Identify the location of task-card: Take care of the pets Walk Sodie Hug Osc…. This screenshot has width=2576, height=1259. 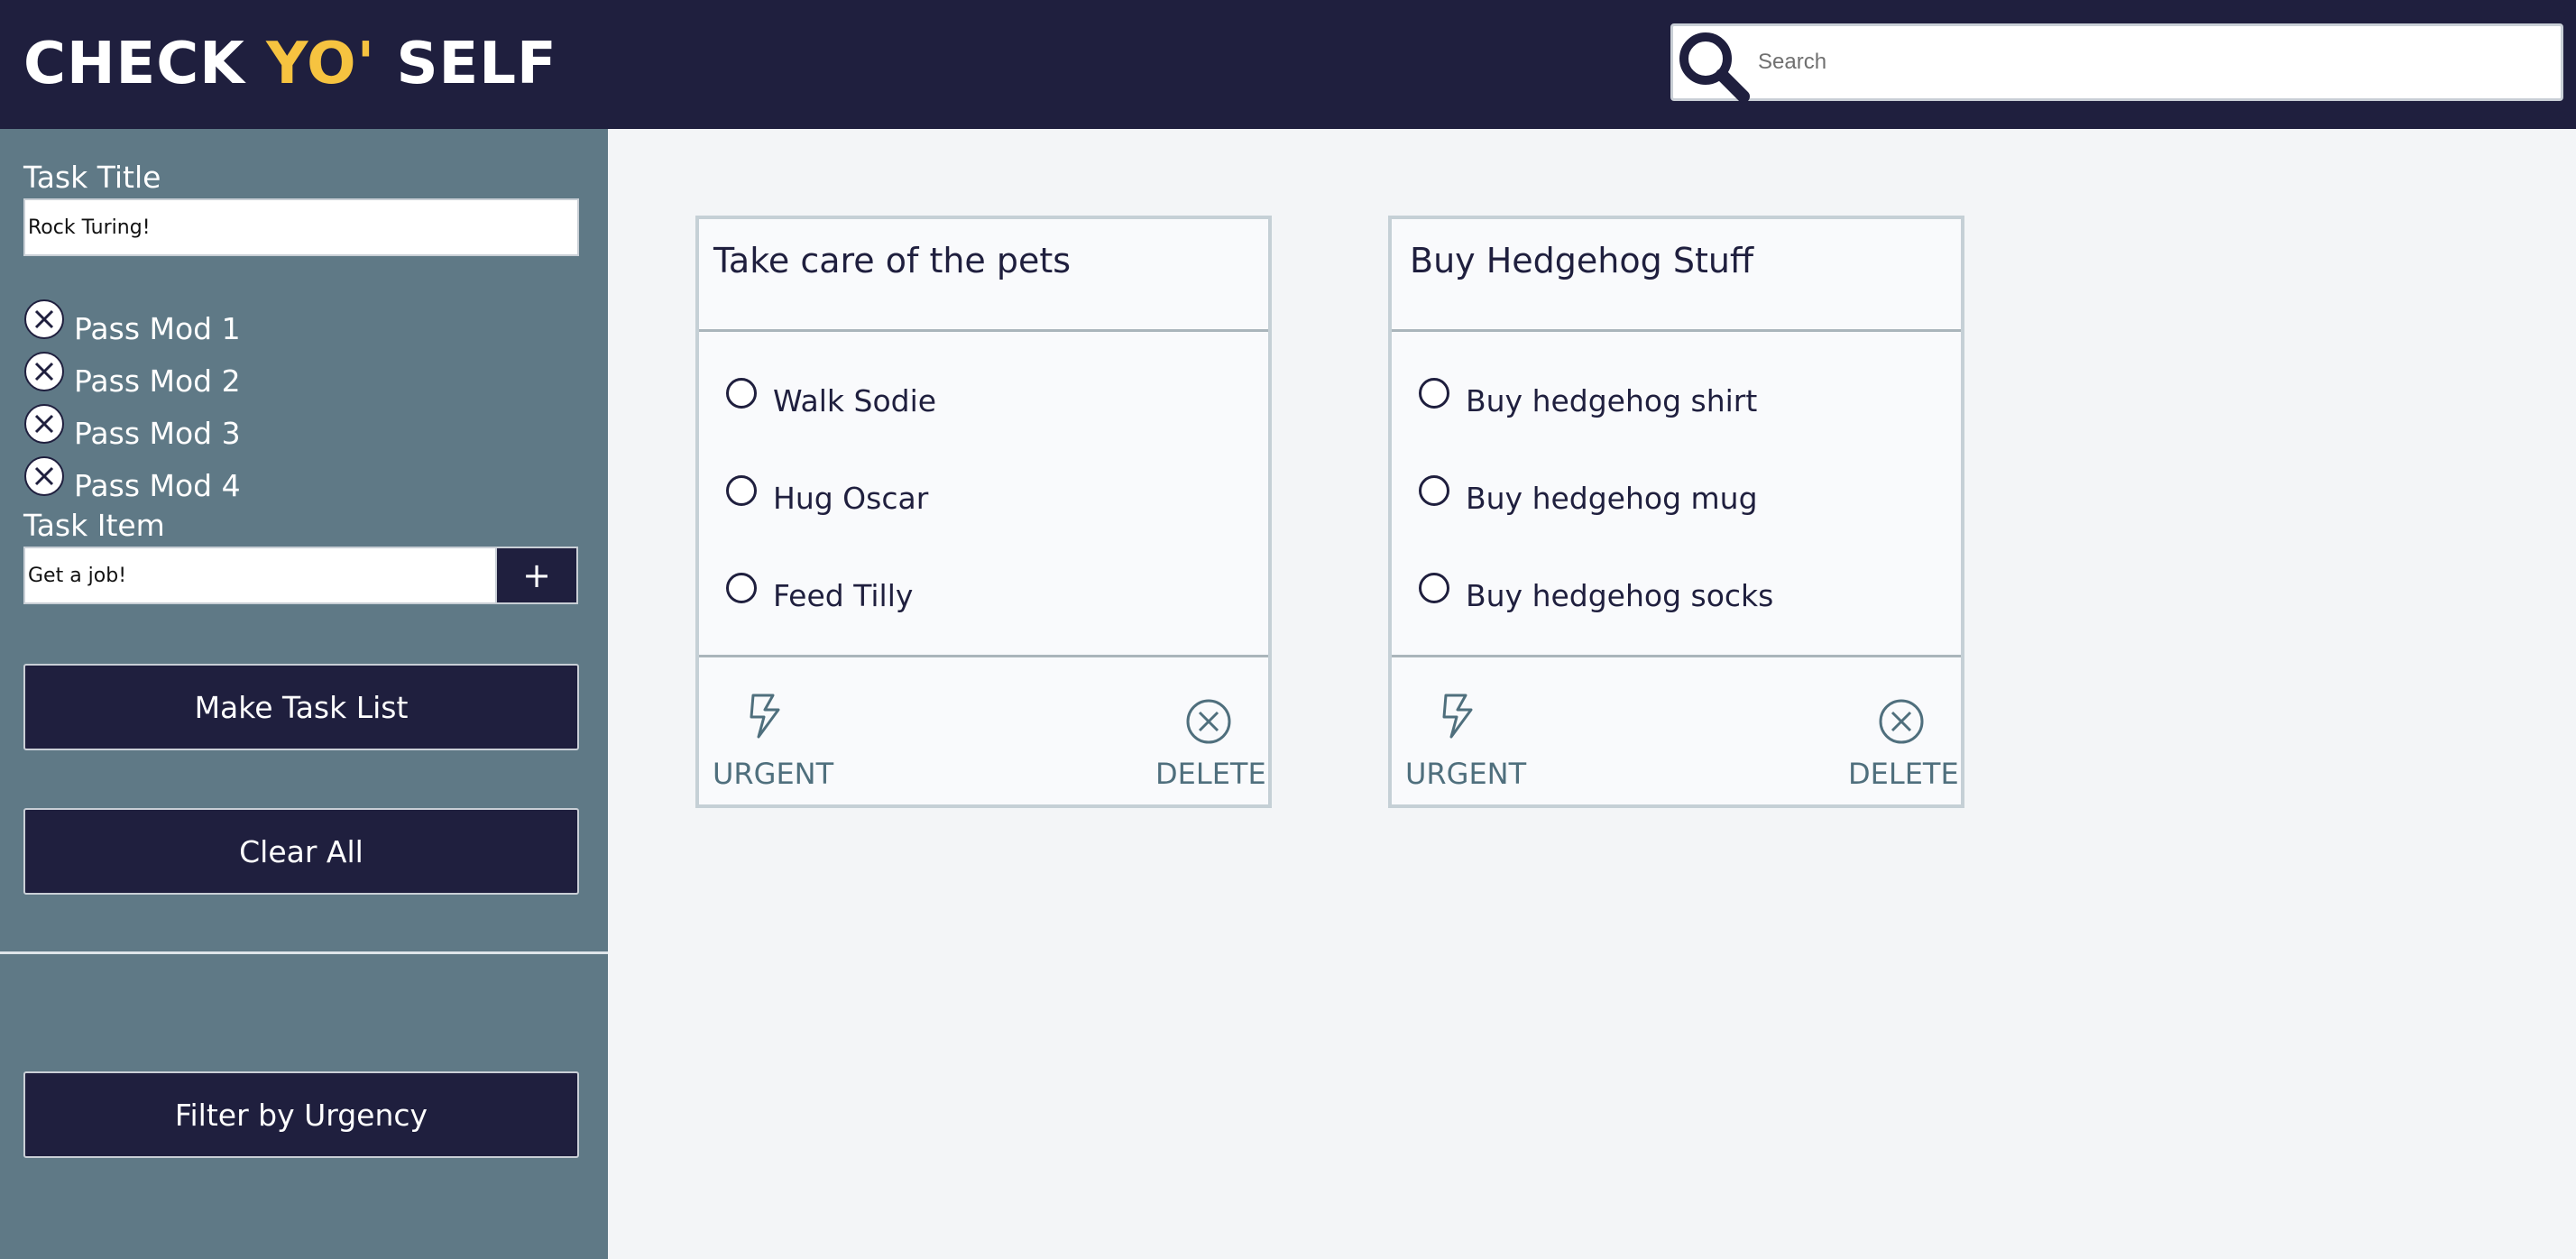
(983, 512).